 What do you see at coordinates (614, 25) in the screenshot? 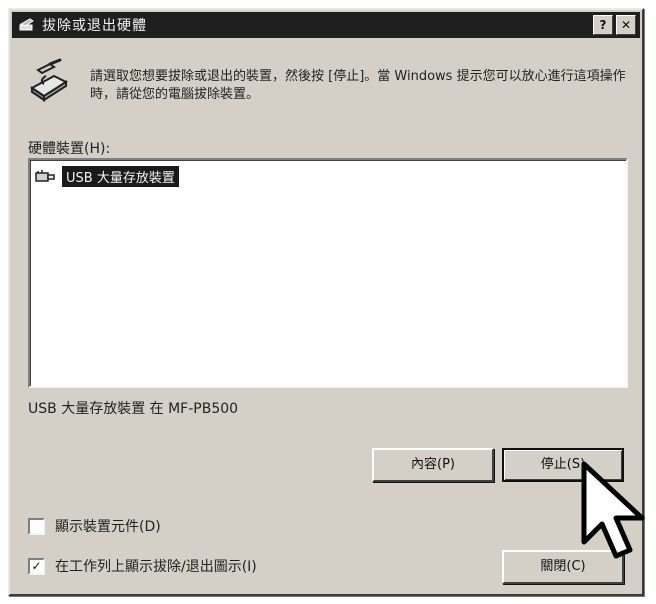
I see `title-buttons: ? ✕` at bounding box center [614, 25].